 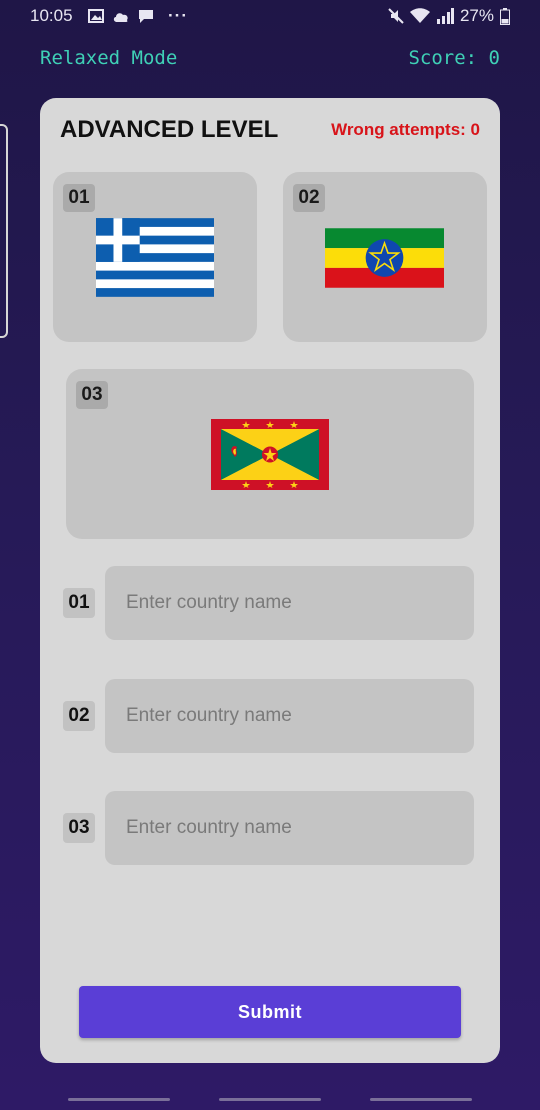 I want to click on nav-back-button, so click(x=421, y=1099).